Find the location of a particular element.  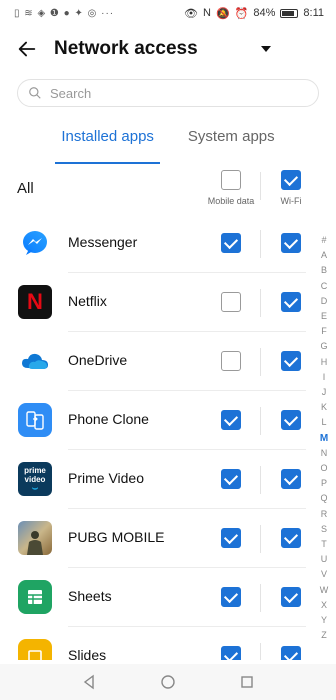

chevron-down-icon is located at coordinates (266, 49).